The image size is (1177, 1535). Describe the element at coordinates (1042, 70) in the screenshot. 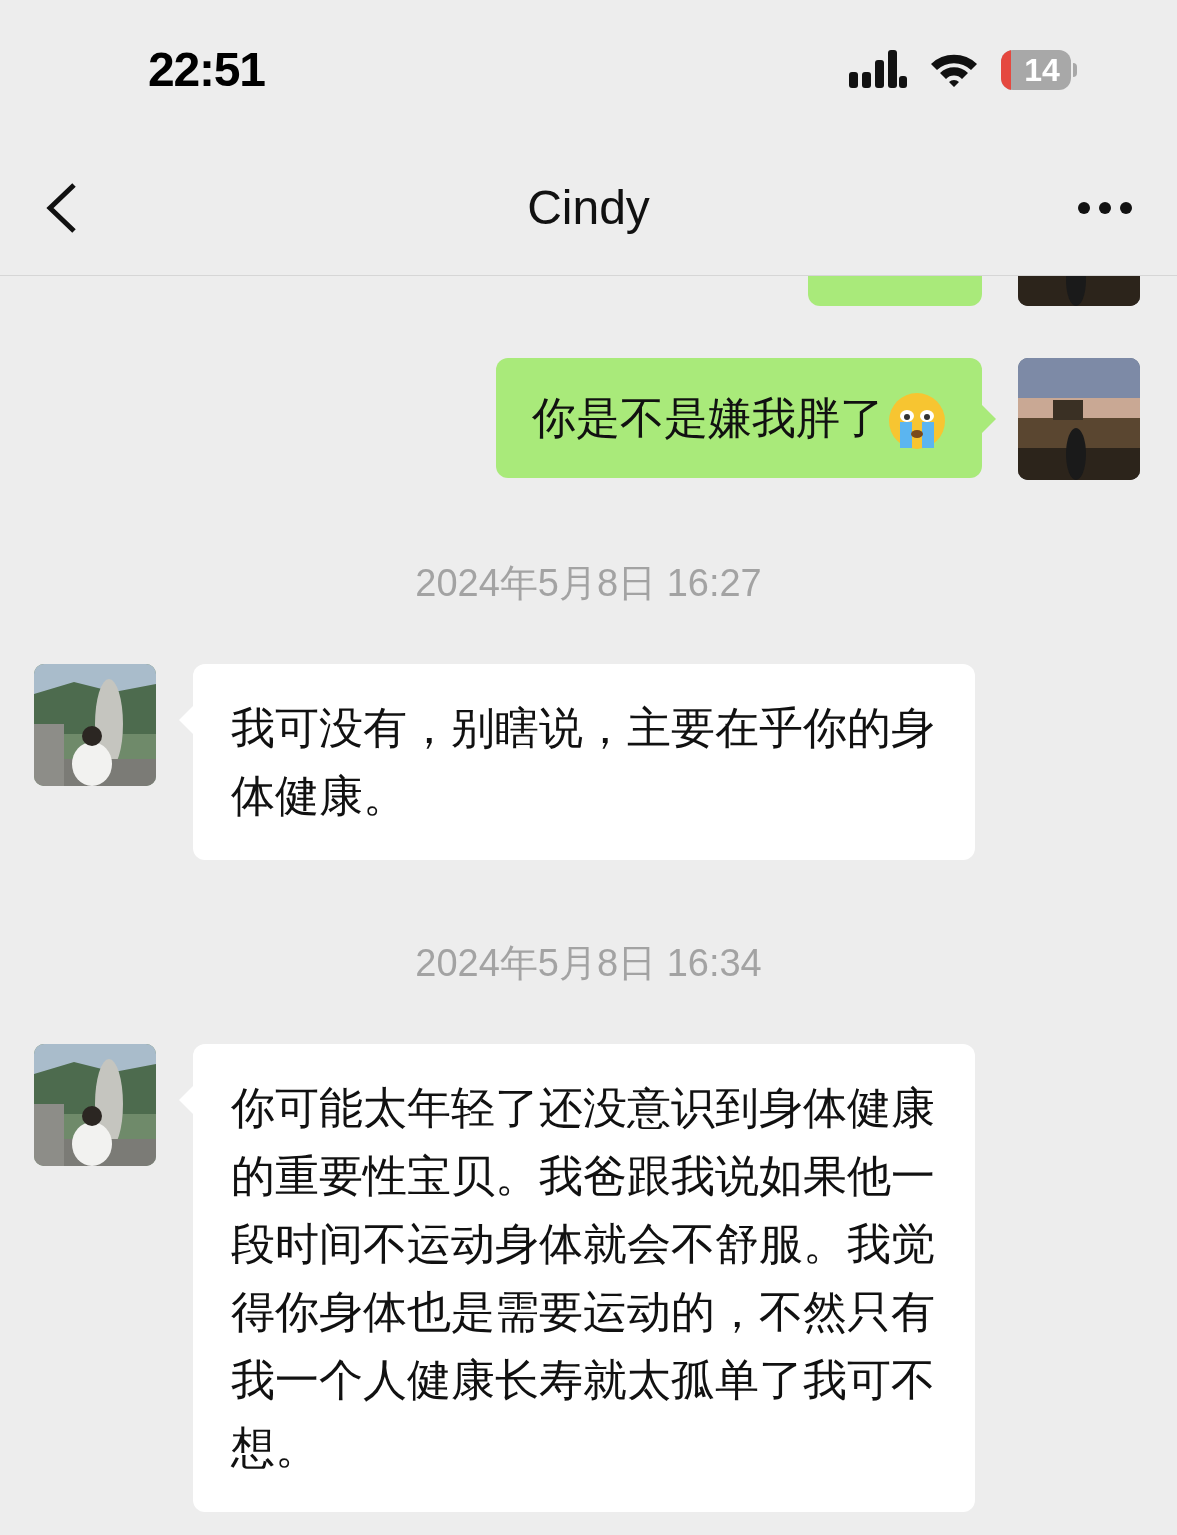

I see `battery-level: 14` at that location.